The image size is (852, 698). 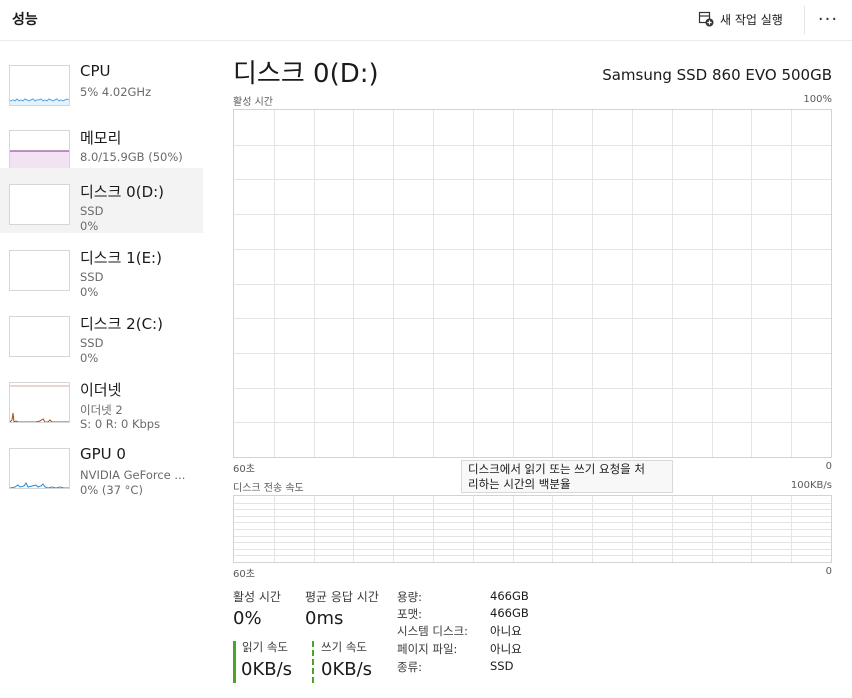 I want to click on sidebar-item-name: 디스크 0(D:), so click(x=122, y=192).